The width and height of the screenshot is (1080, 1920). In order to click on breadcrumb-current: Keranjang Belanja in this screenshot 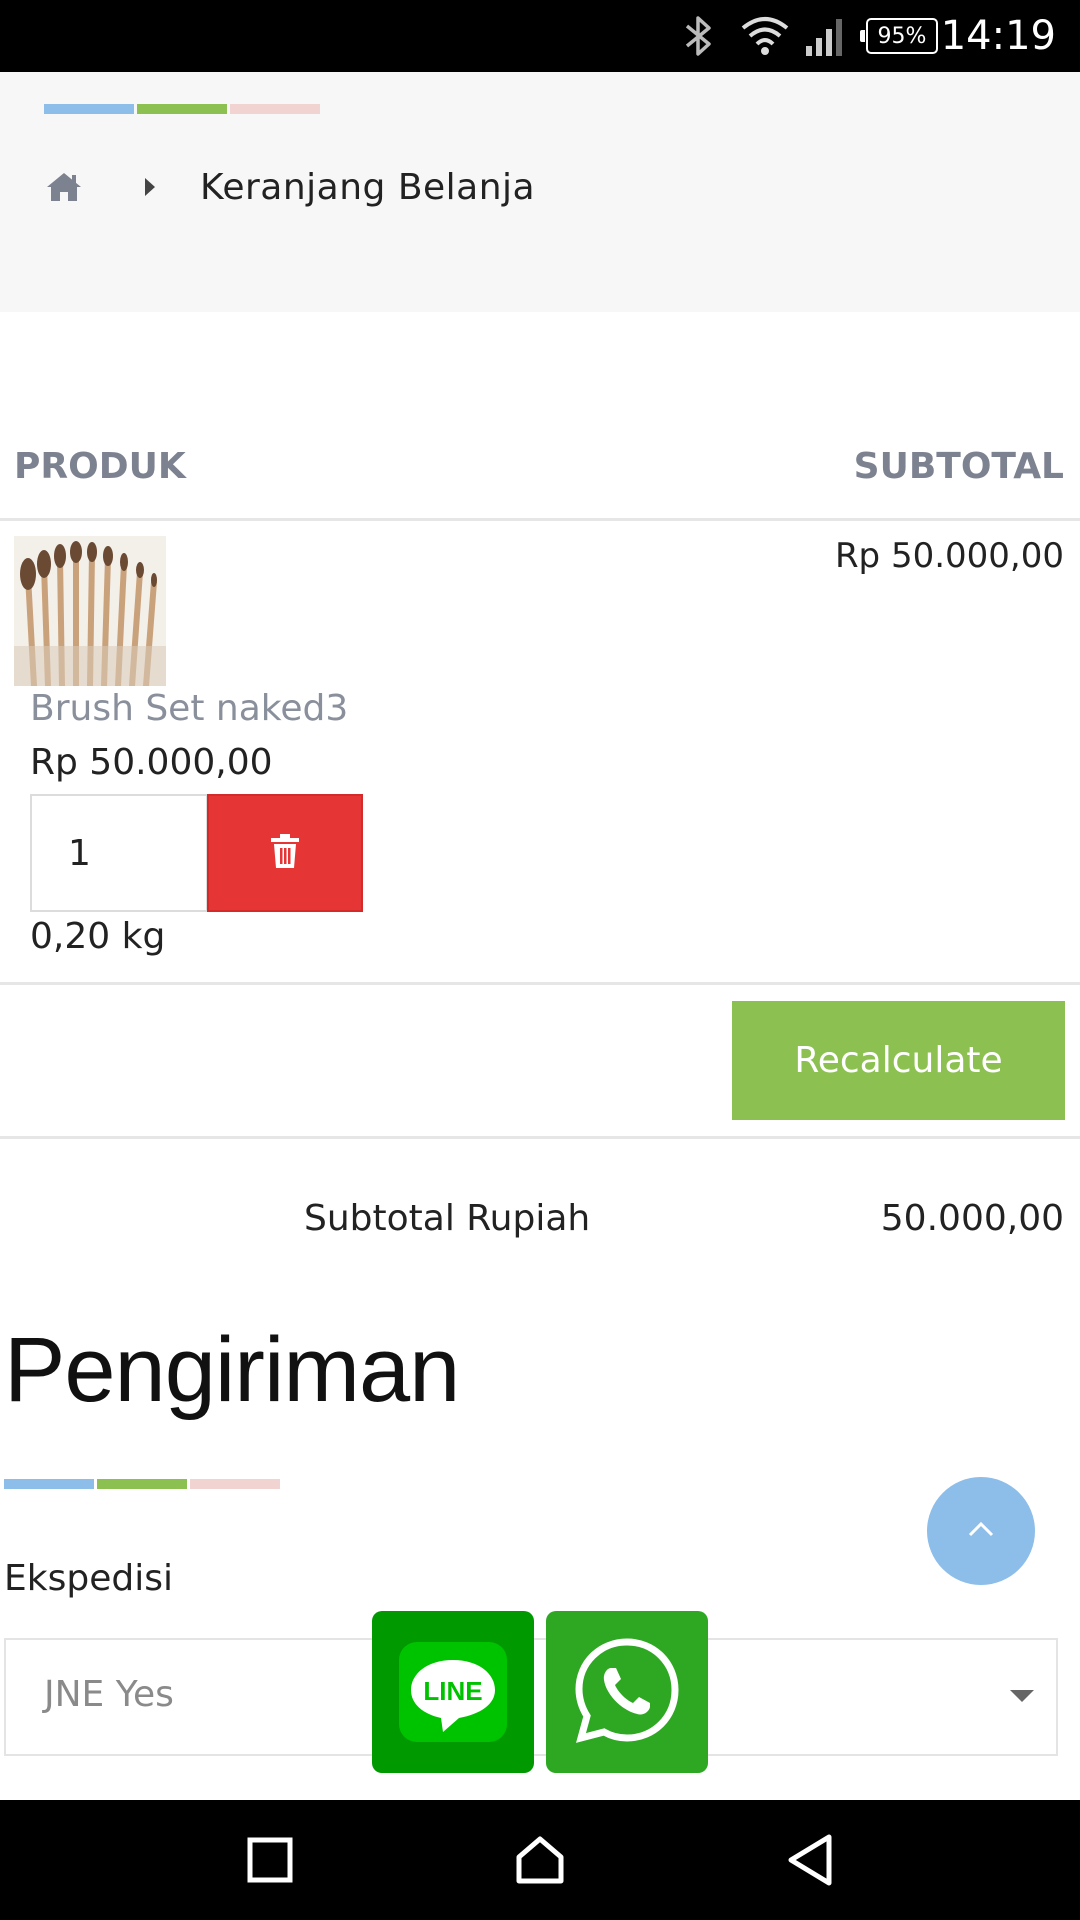, I will do `click(368, 187)`.